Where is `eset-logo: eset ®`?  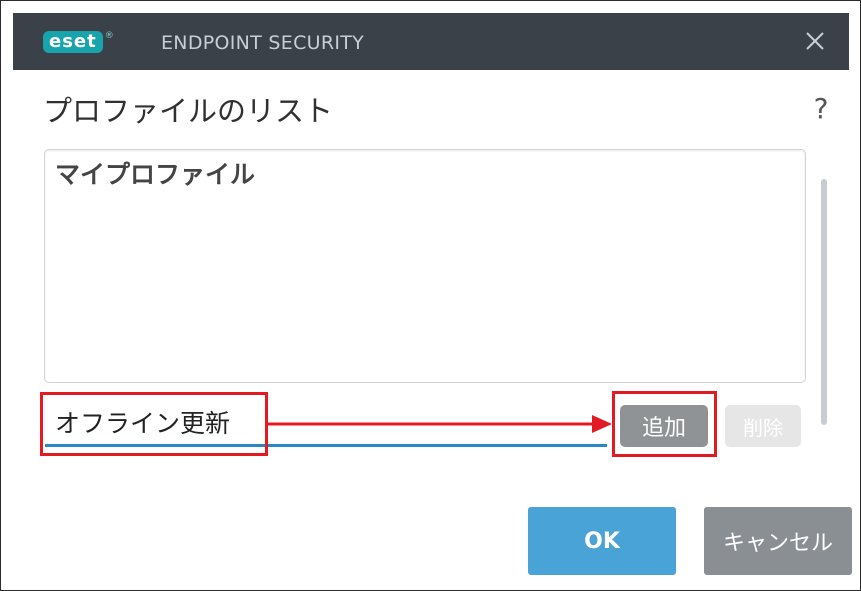
eset-logo: eset ® is located at coordinates (78, 42).